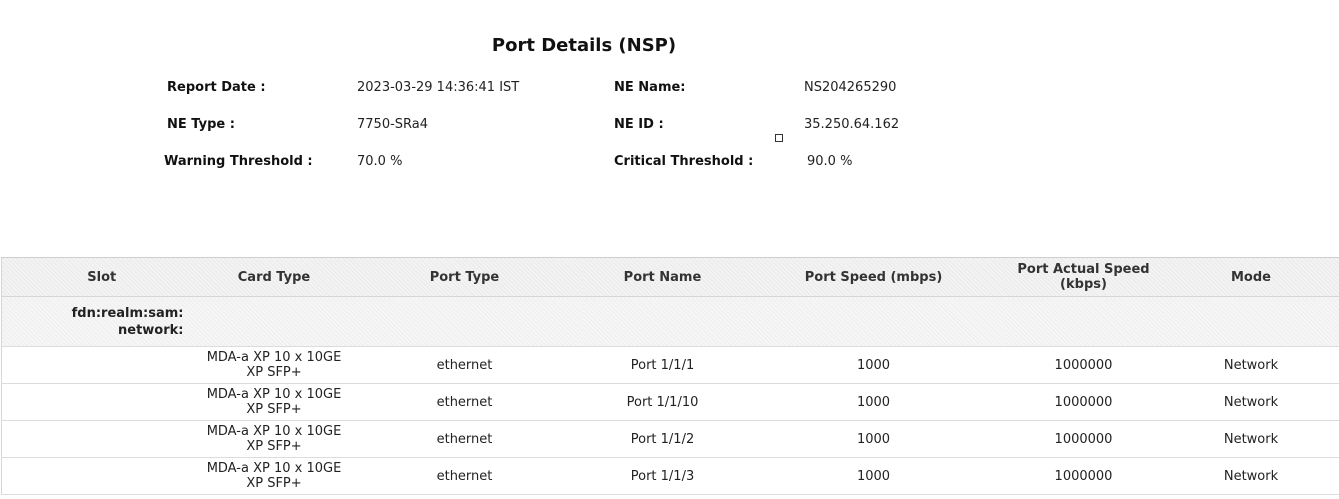 The width and height of the screenshot is (1339, 499). Describe the element at coordinates (662, 476) in the screenshot. I see `cell-port-name: Port 1/1/3` at that location.